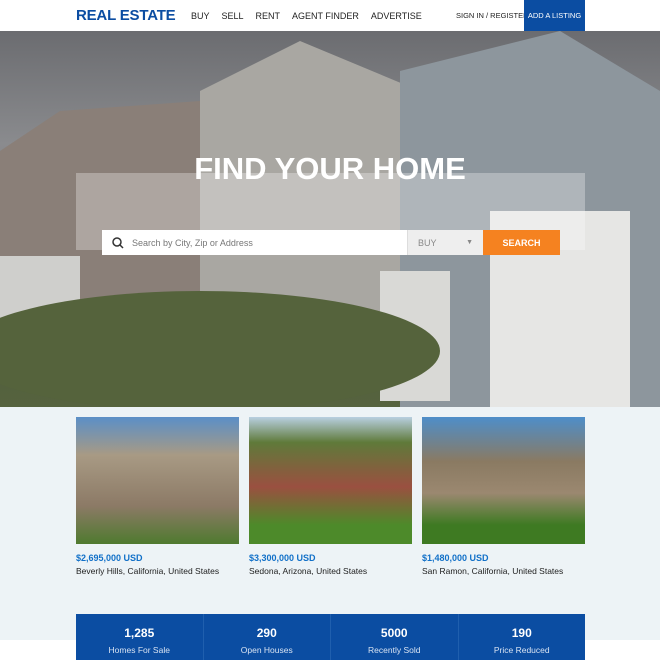 The image size is (660, 660). I want to click on search-icon, so click(118, 242).